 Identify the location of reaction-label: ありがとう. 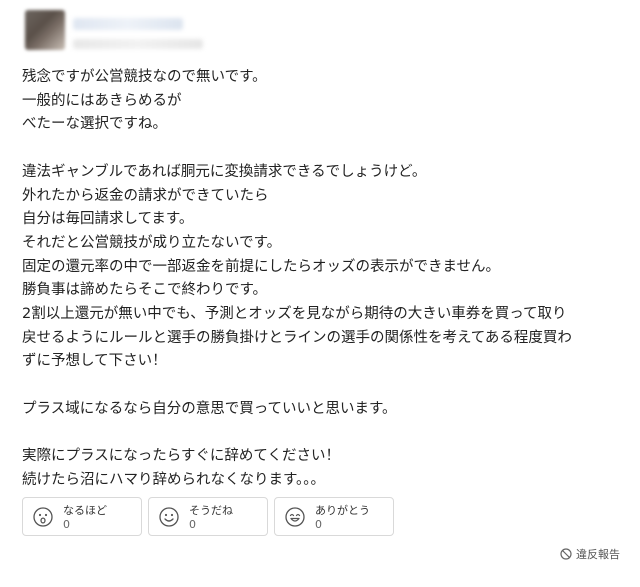
(342, 510).